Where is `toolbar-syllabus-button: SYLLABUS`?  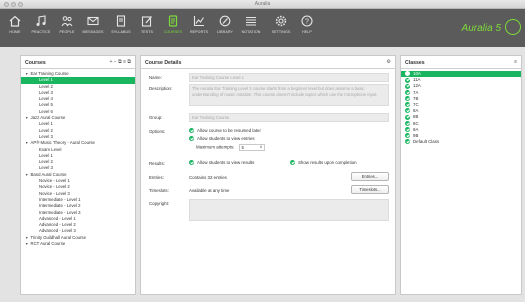 toolbar-syllabus-button: SYLLABUS is located at coordinates (121, 28).